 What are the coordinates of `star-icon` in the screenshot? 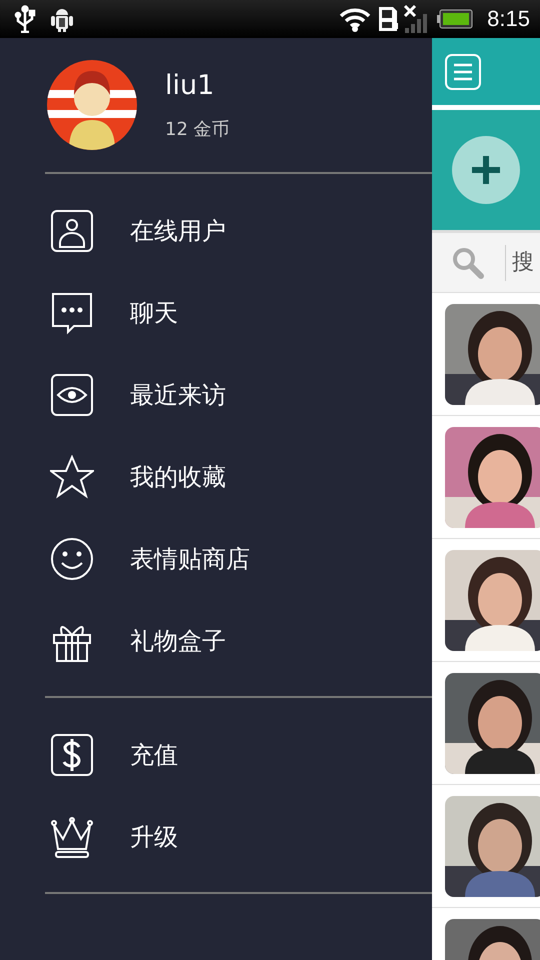 It's located at (72, 477).